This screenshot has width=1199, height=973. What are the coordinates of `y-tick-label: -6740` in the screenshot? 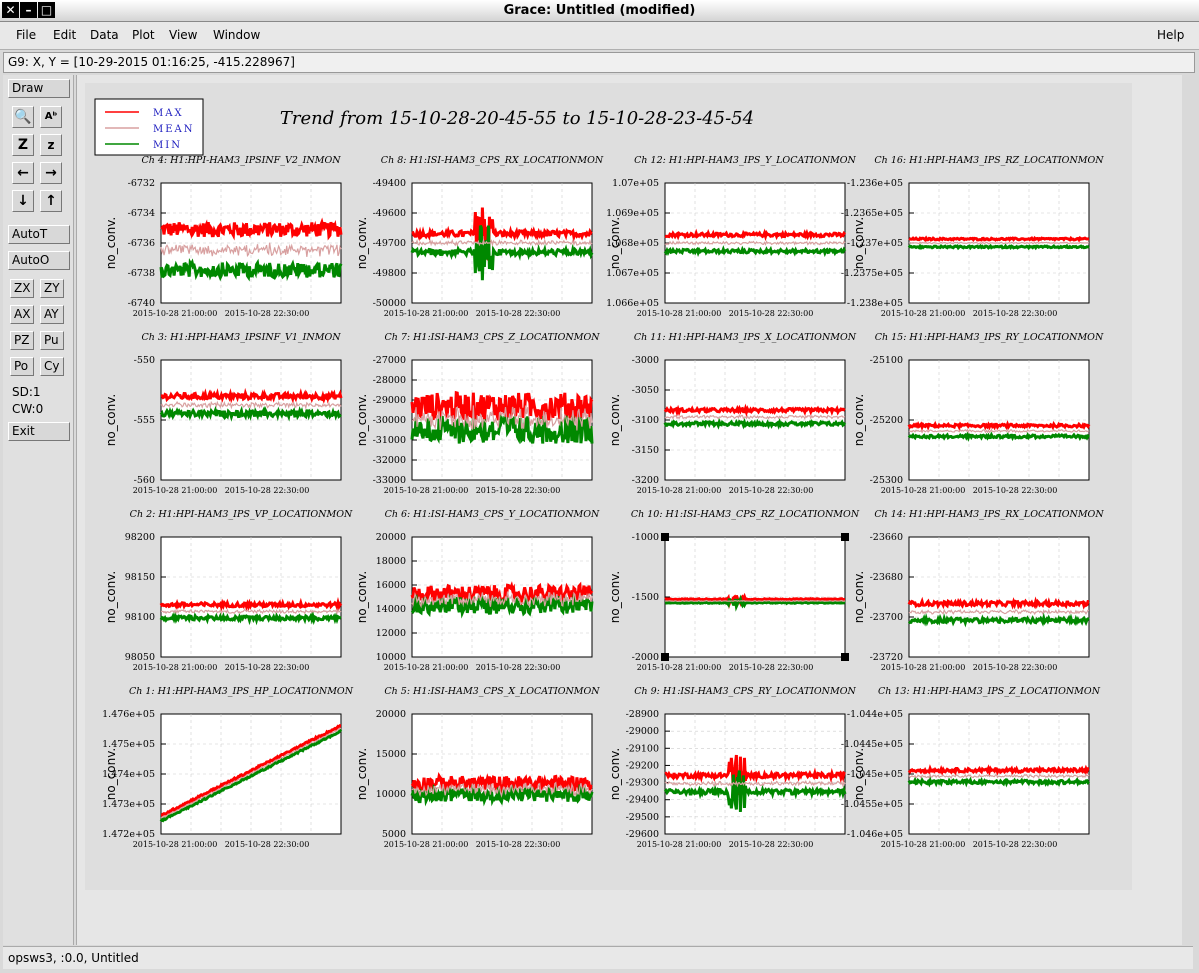 It's located at (141, 303).